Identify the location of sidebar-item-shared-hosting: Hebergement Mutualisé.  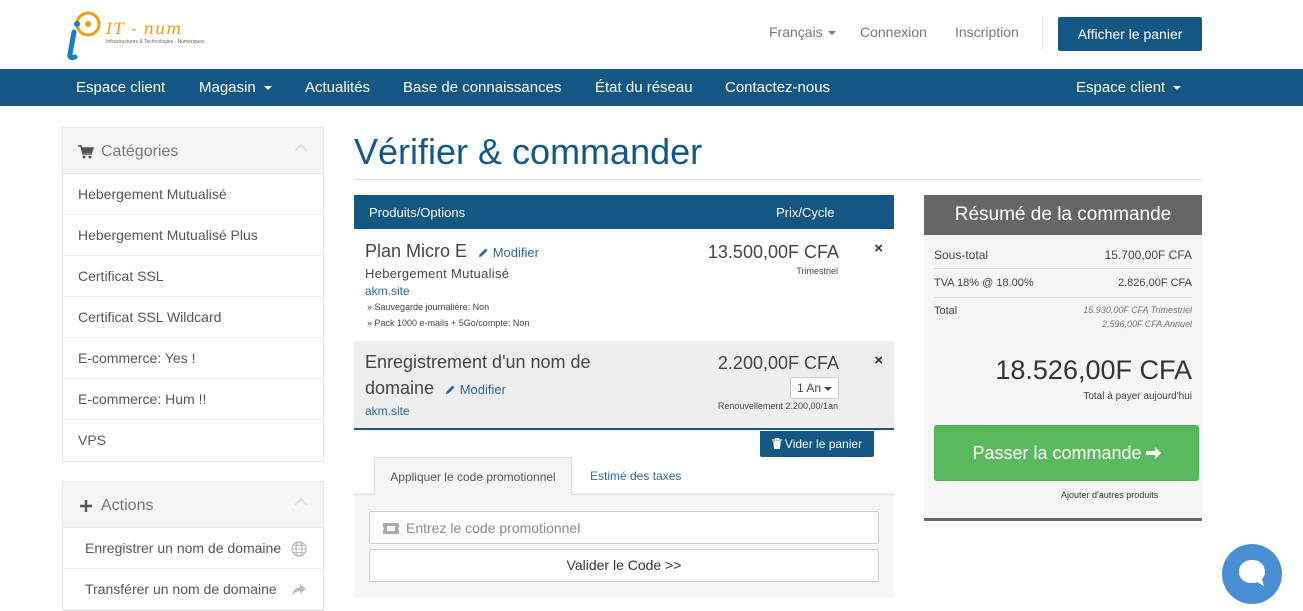
(193, 194).